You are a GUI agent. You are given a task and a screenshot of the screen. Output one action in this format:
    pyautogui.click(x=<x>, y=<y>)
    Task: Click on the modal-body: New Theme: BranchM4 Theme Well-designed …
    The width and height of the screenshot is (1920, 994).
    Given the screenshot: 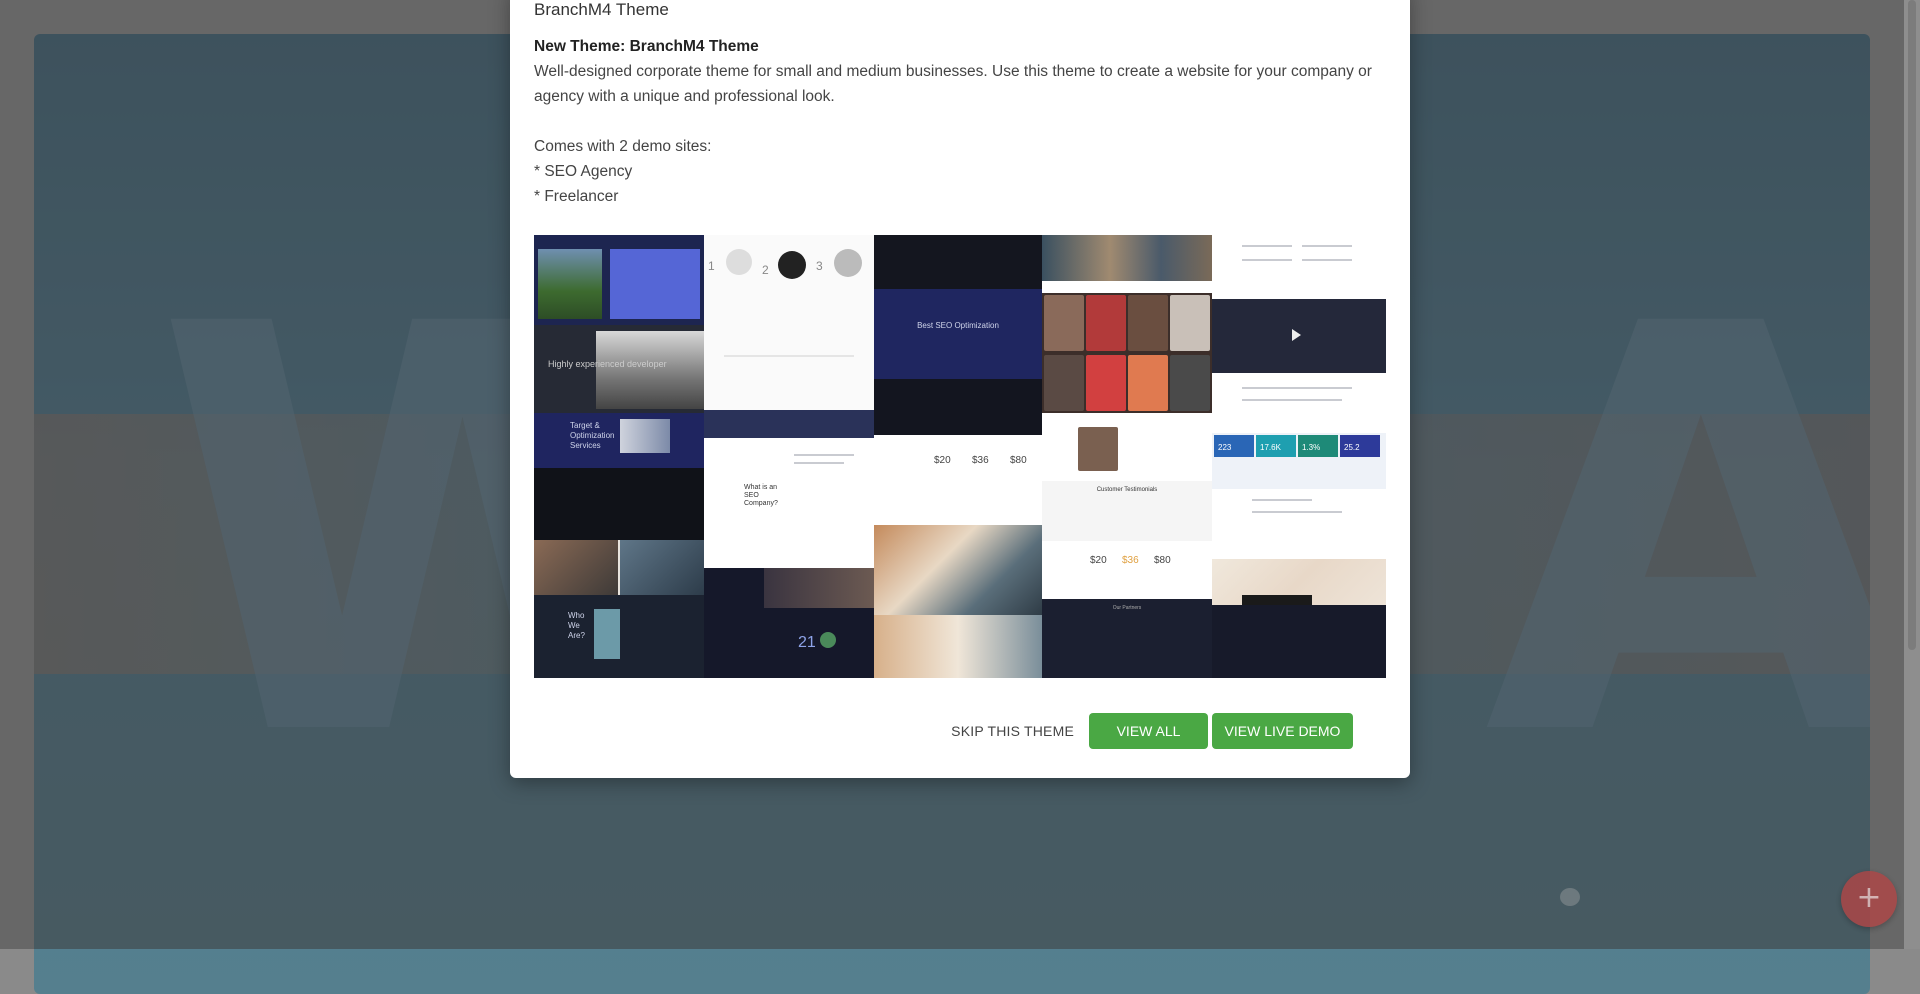 What is the action you would take?
    pyautogui.click(x=962, y=121)
    